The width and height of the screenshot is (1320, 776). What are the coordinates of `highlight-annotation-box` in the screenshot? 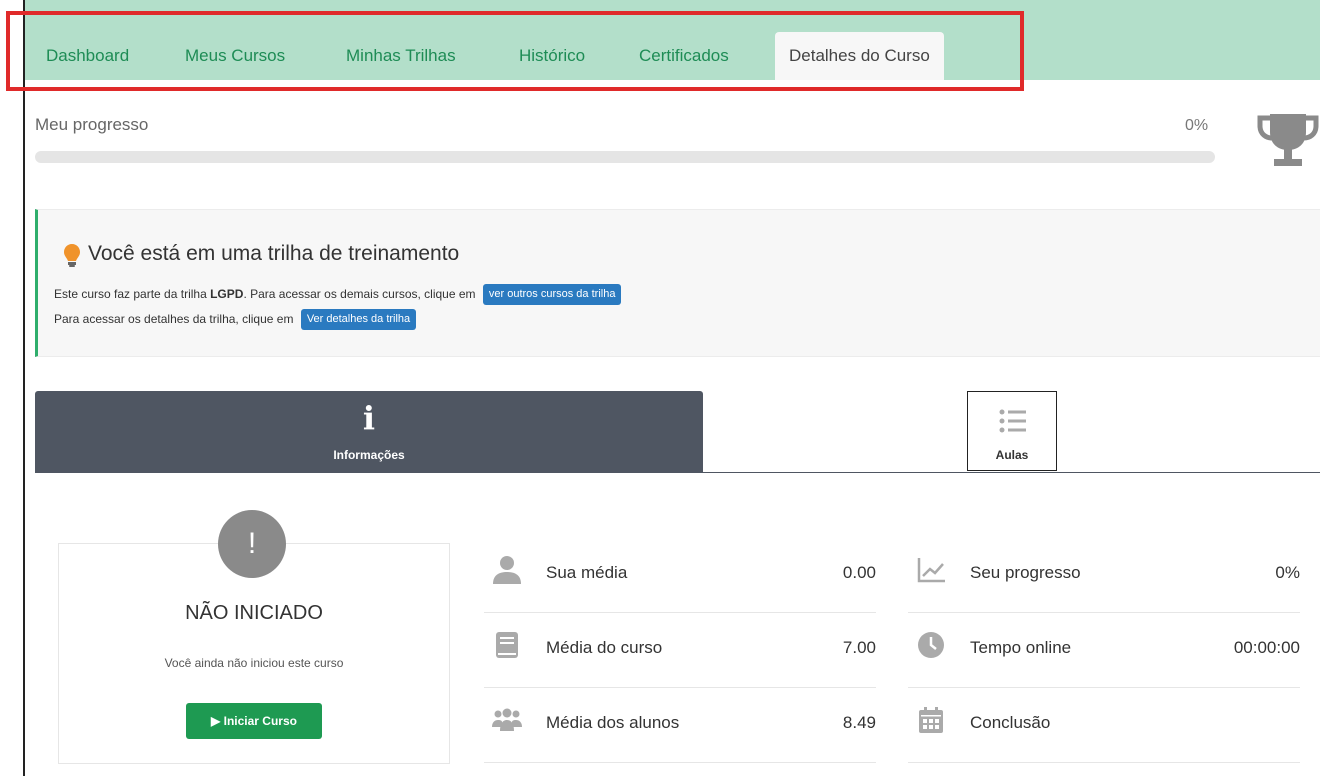 It's located at (515, 51).